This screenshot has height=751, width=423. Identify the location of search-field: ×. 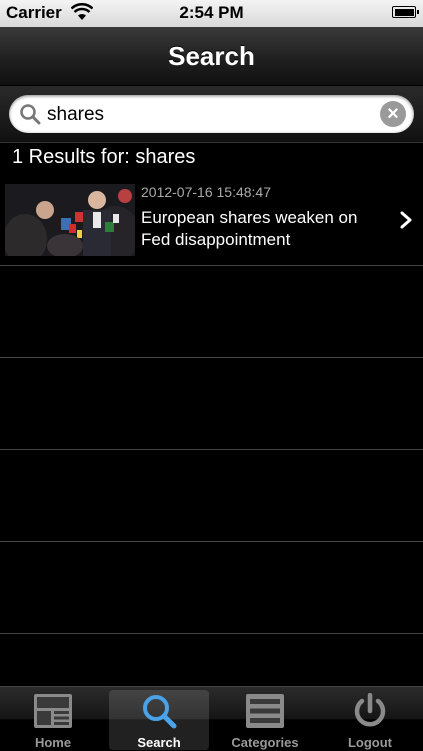
(211, 114).